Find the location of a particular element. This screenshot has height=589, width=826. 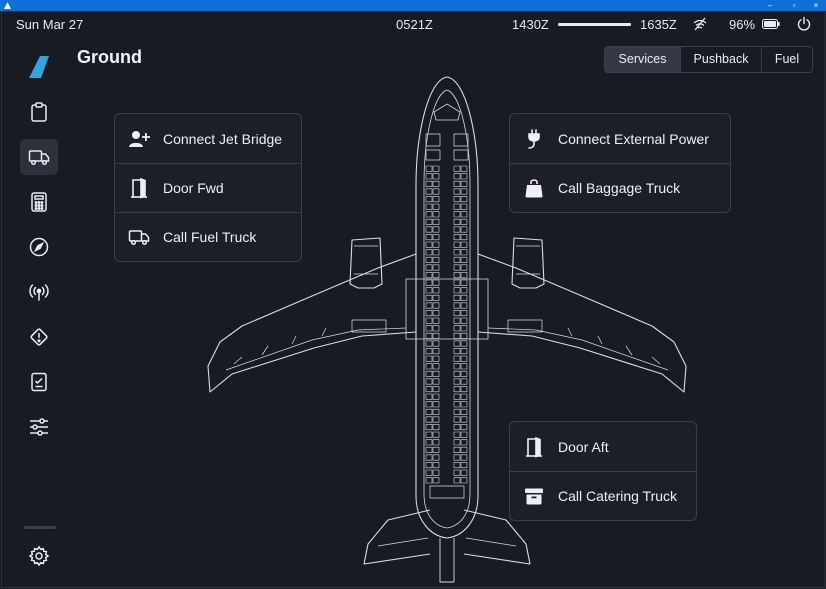

close-button: × is located at coordinates (816, 5).